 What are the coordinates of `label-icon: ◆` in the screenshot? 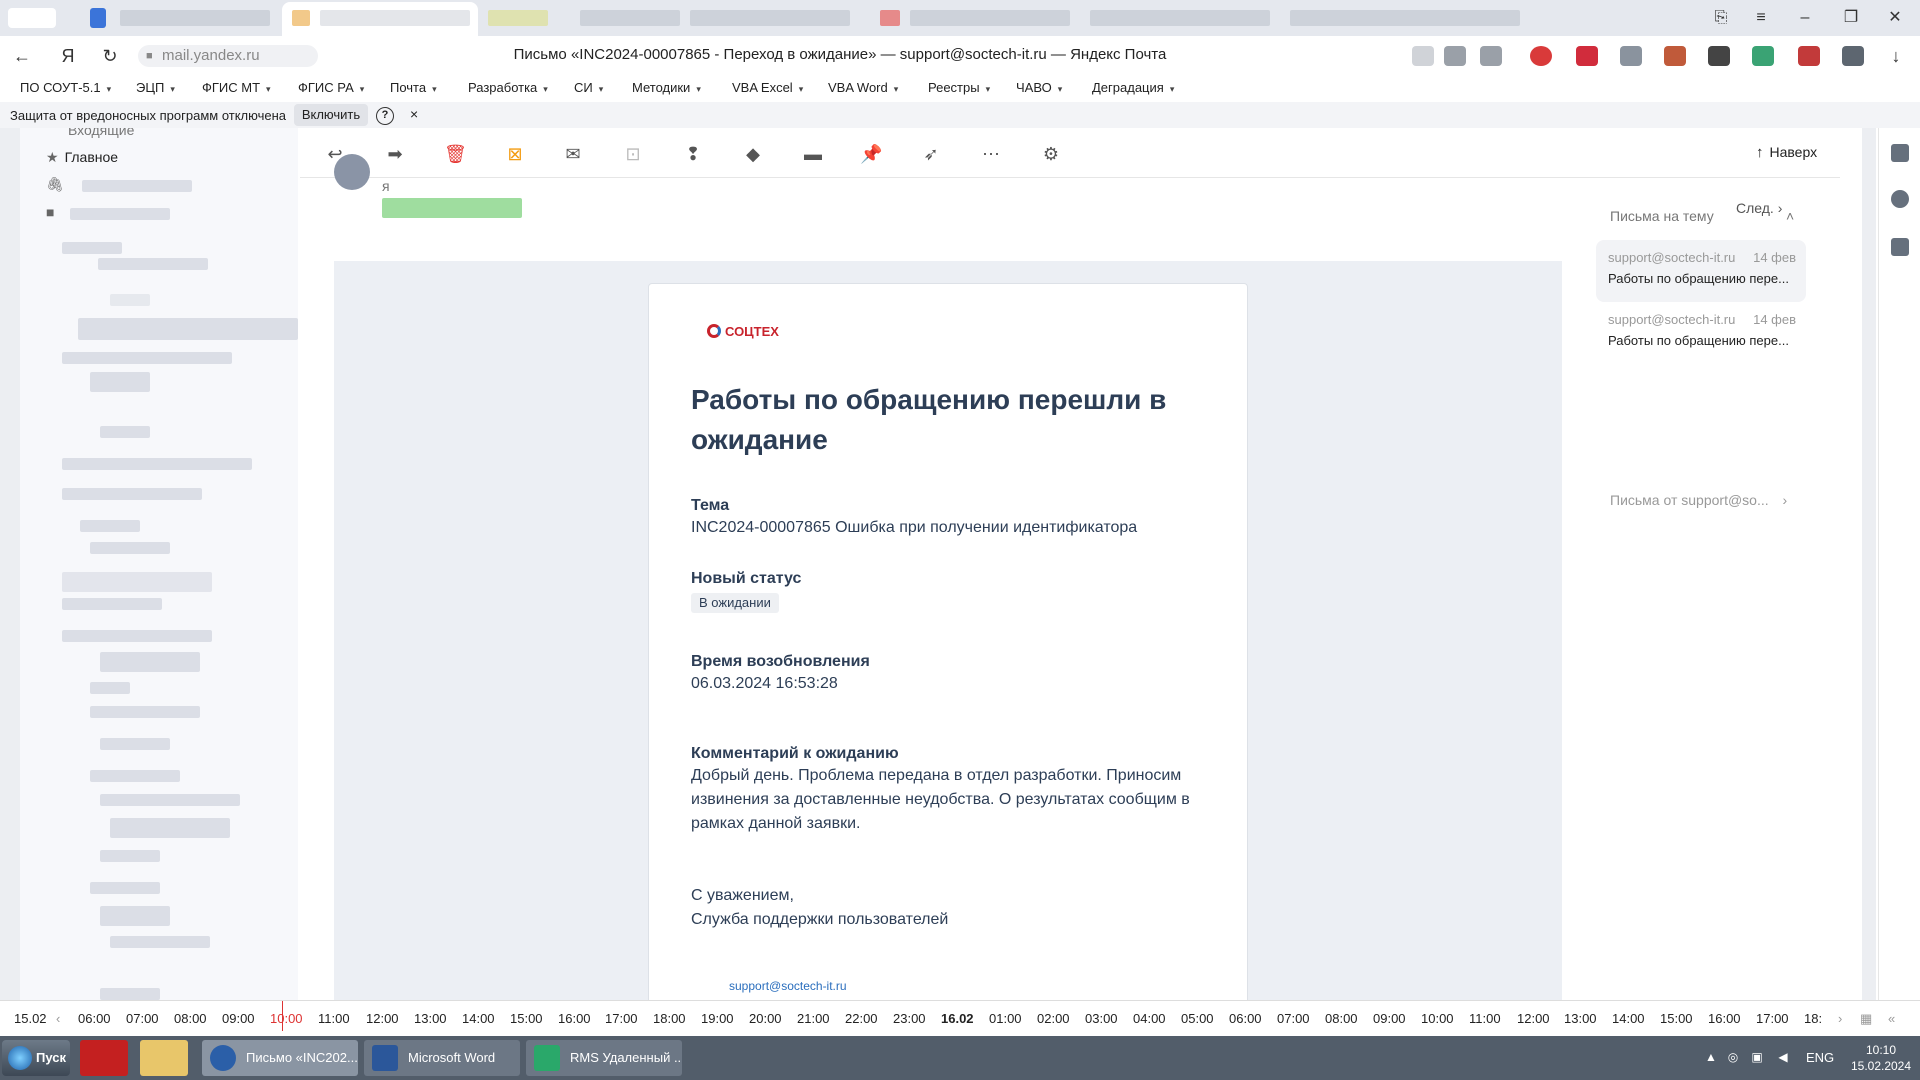 It's located at (753, 154).